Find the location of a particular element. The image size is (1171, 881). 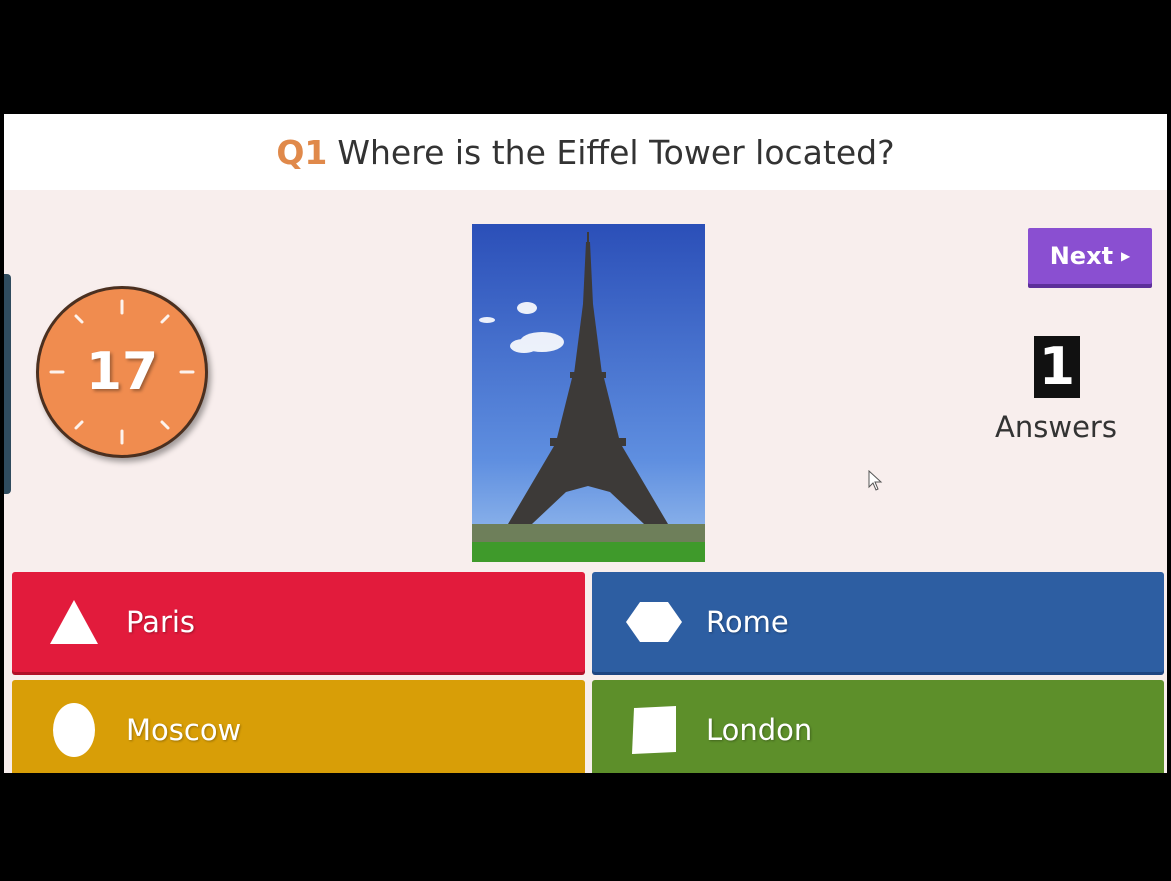

timer-value: 17 is located at coordinates (122, 372).